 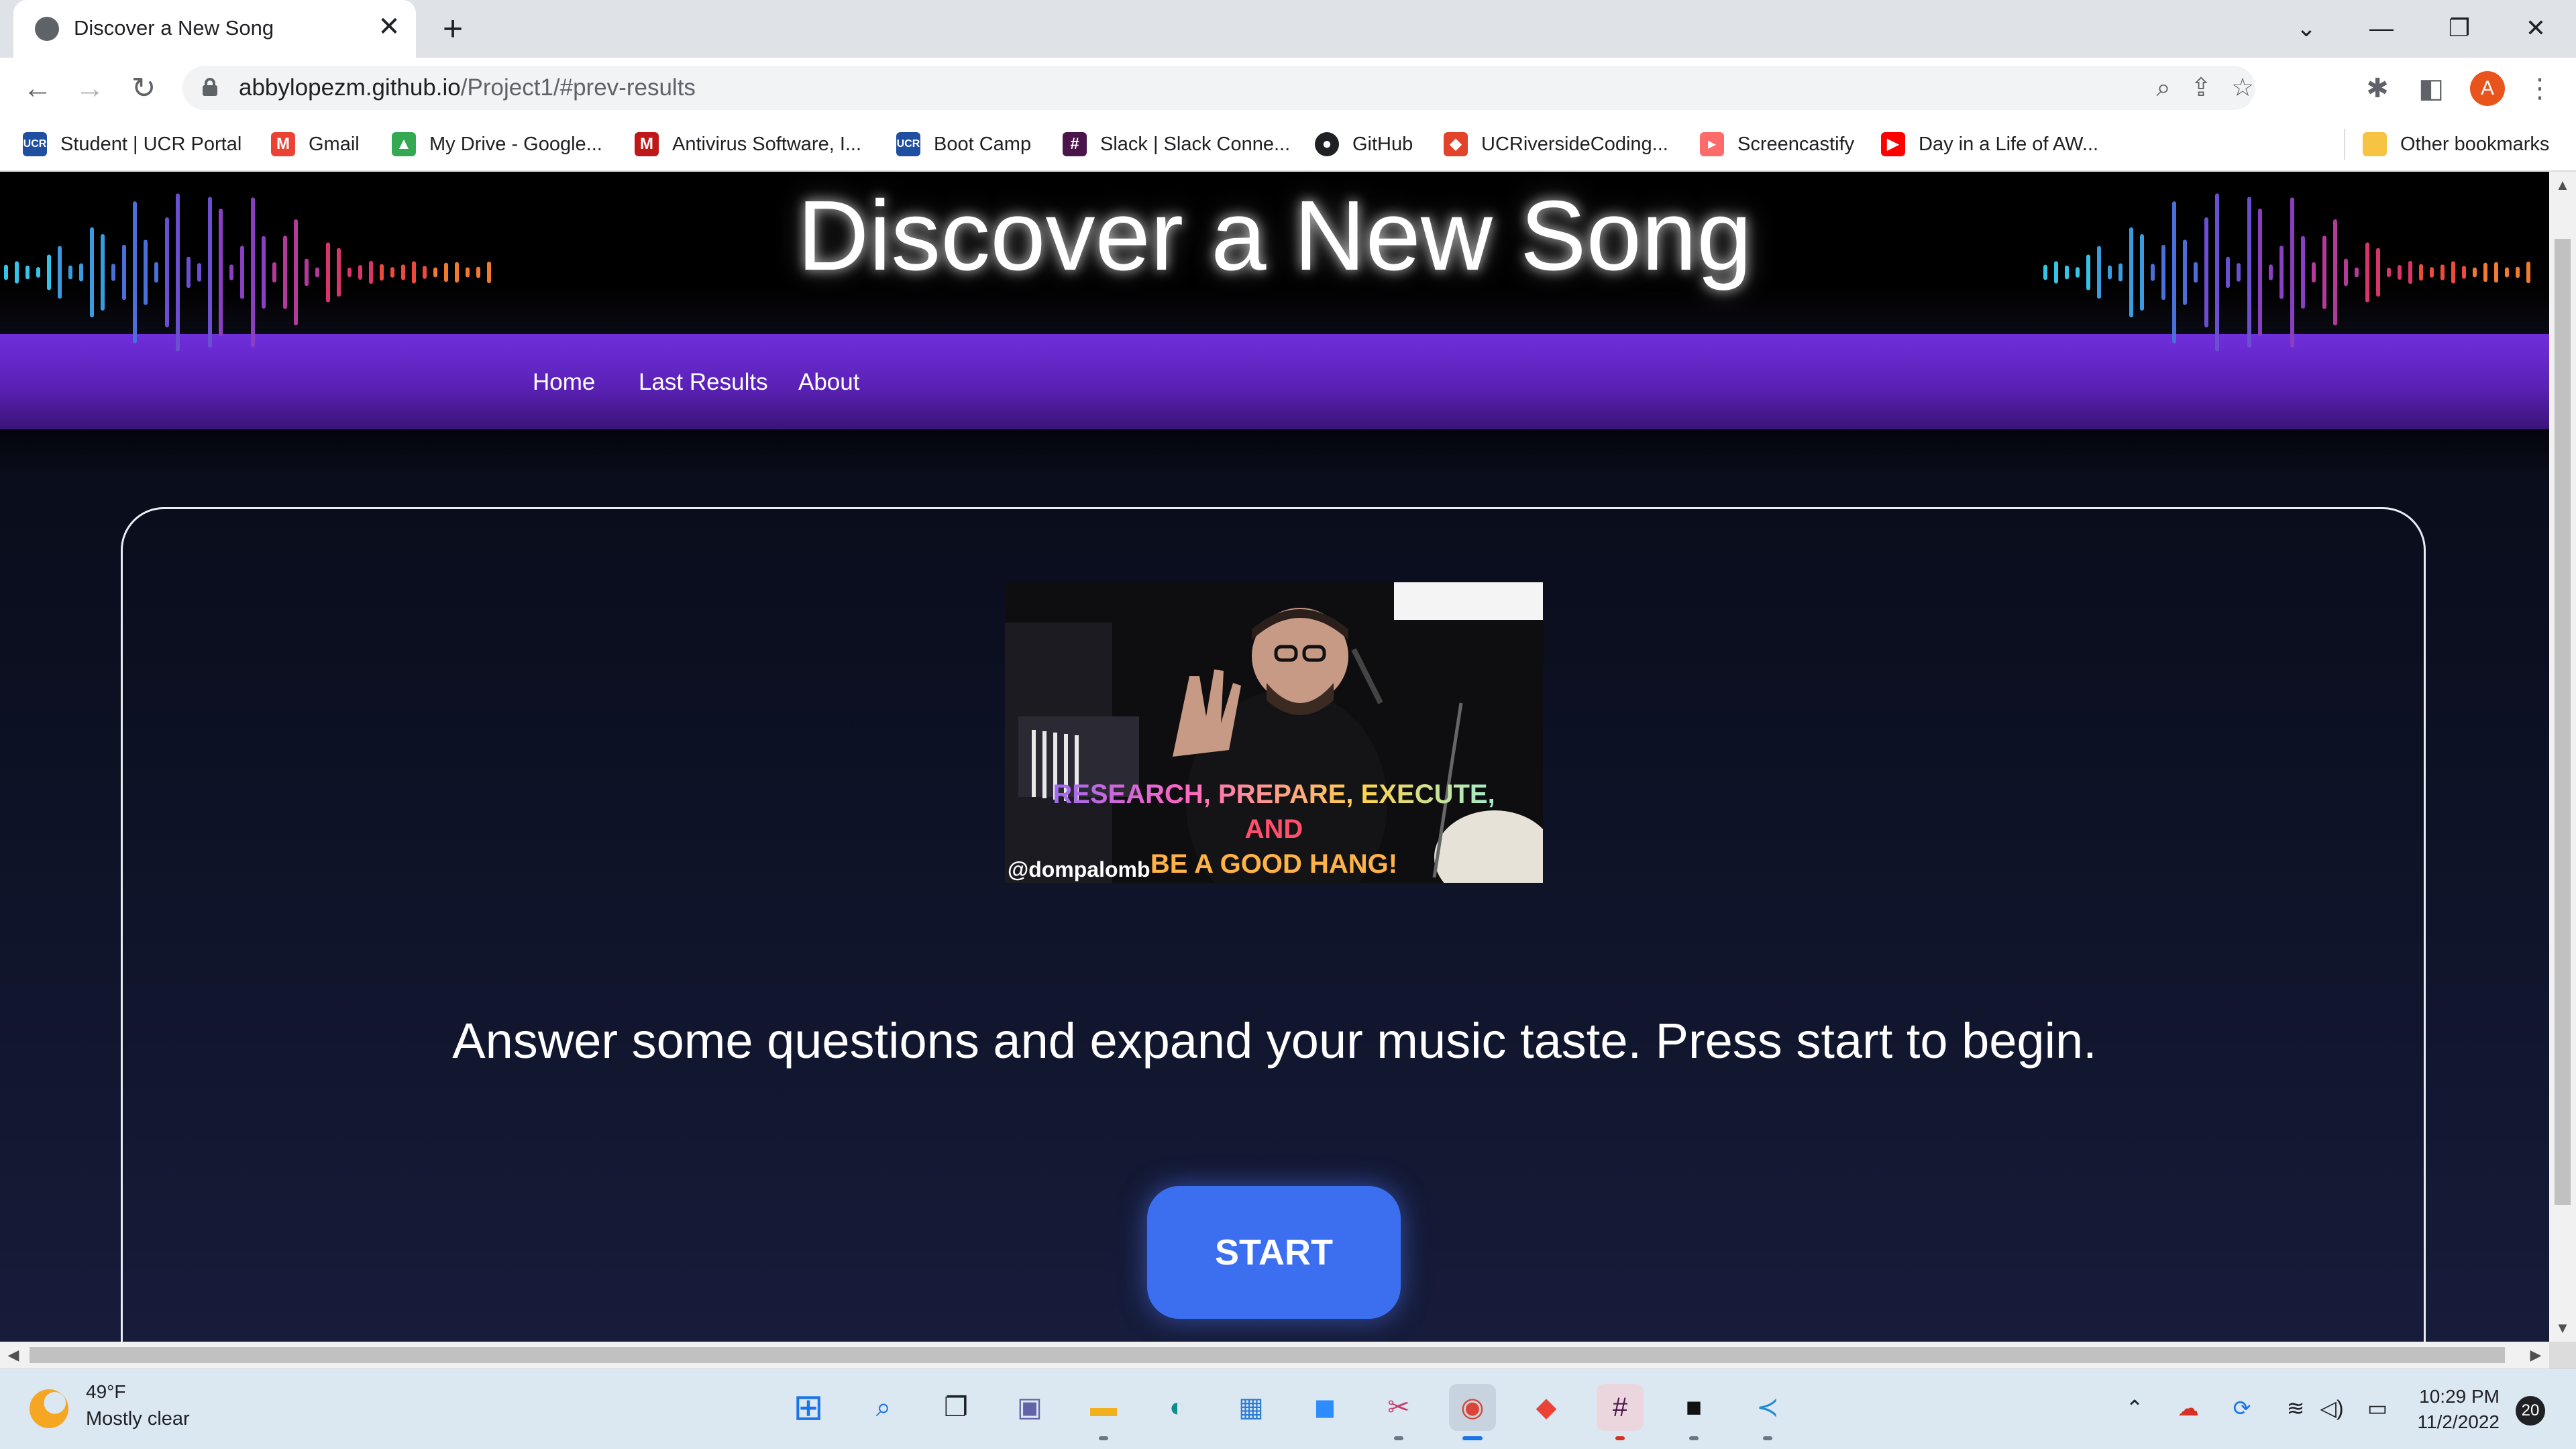 I want to click on extensions-icon: ✱, so click(x=2377, y=88).